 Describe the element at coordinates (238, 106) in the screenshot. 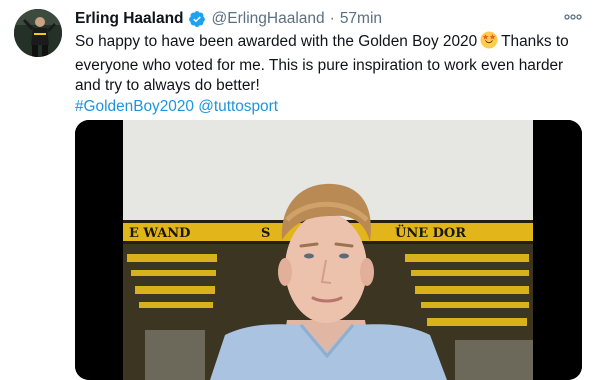

I see `mention-link: @tuttosport` at that location.